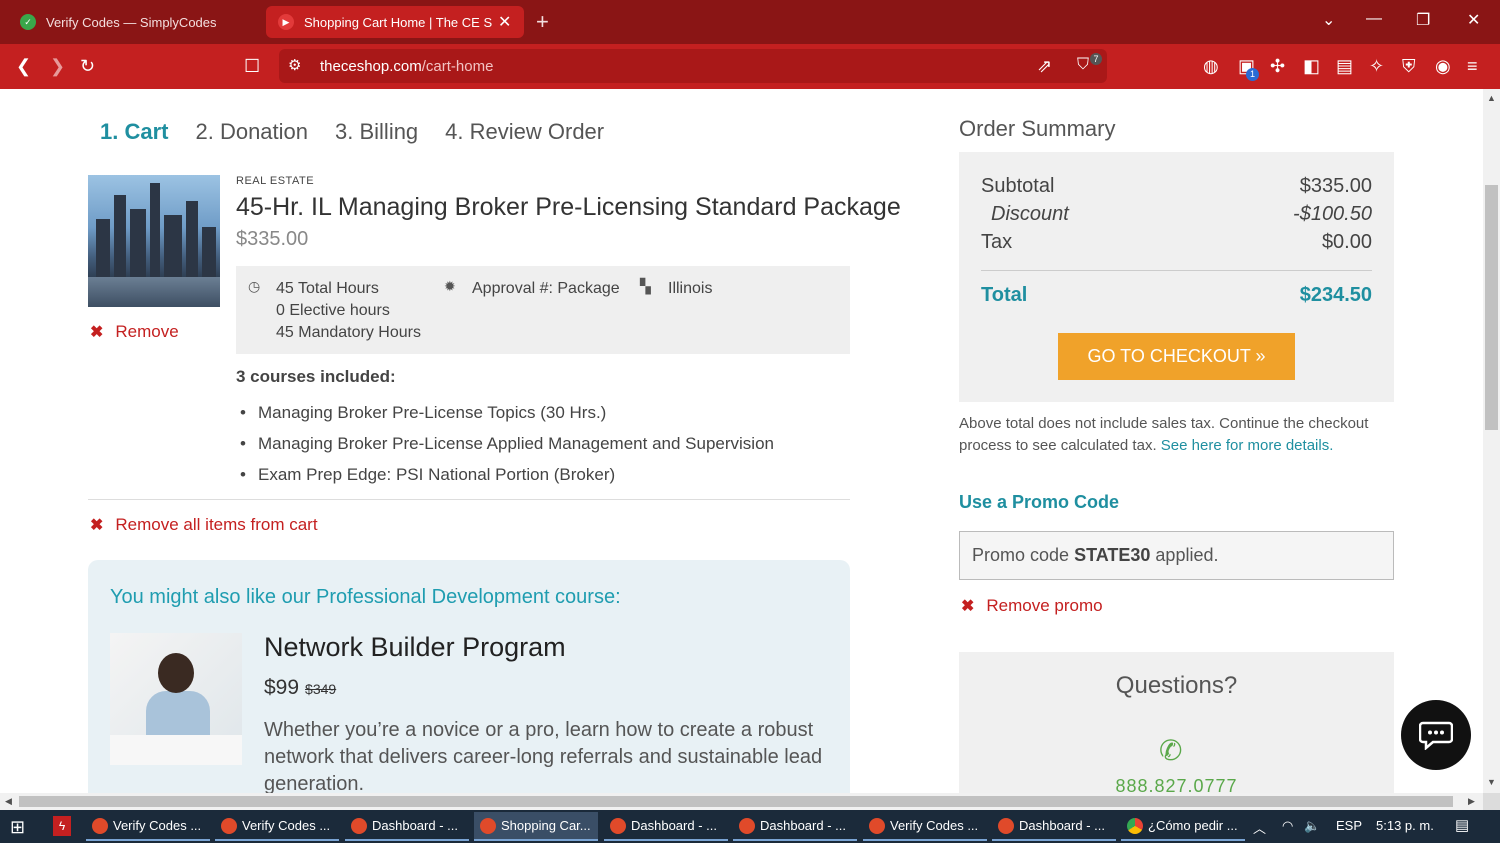 This screenshot has width=1500, height=843. Describe the element at coordinates (1030, 214) in the screenshot. I see `discount-label: Discount` at that location.